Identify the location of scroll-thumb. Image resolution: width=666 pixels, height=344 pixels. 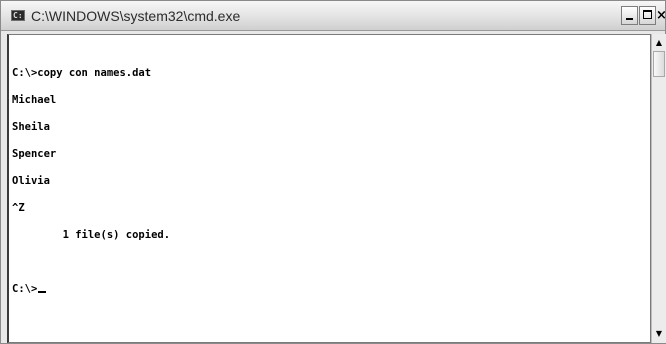
(659, 64).